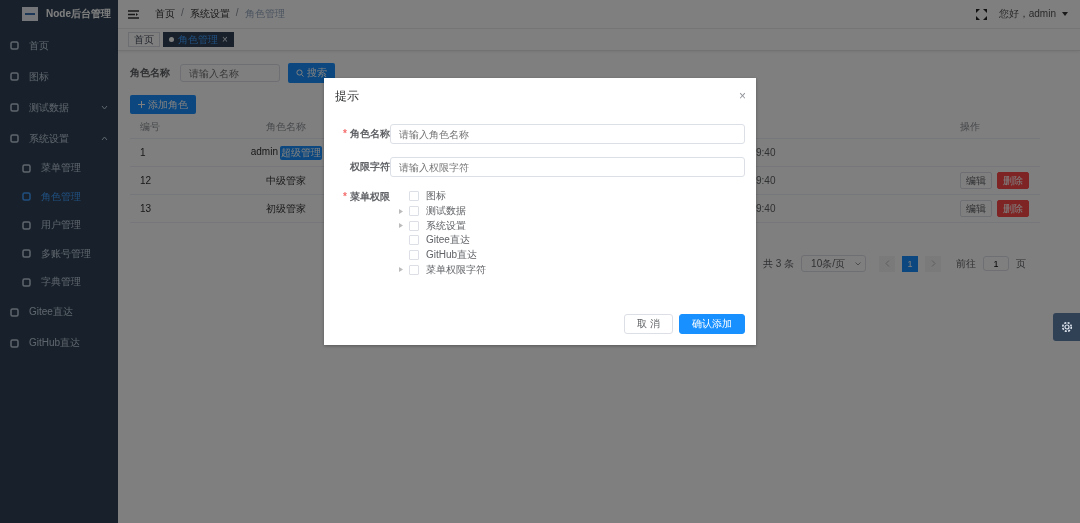 The width and height of the screenshot is (1080, 523). What do you see at coordinates (996, 263) in the screenshot?
I see `page-input: 1` at bounding box center [996, 263].